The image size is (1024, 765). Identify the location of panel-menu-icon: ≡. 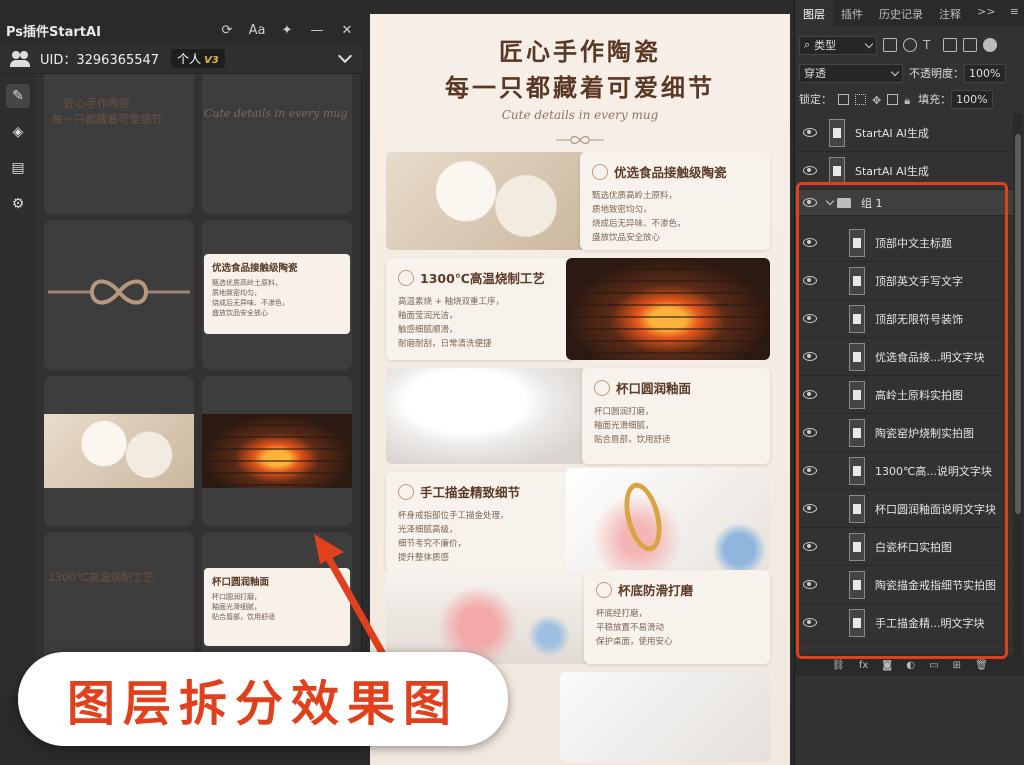
(1014, 13).